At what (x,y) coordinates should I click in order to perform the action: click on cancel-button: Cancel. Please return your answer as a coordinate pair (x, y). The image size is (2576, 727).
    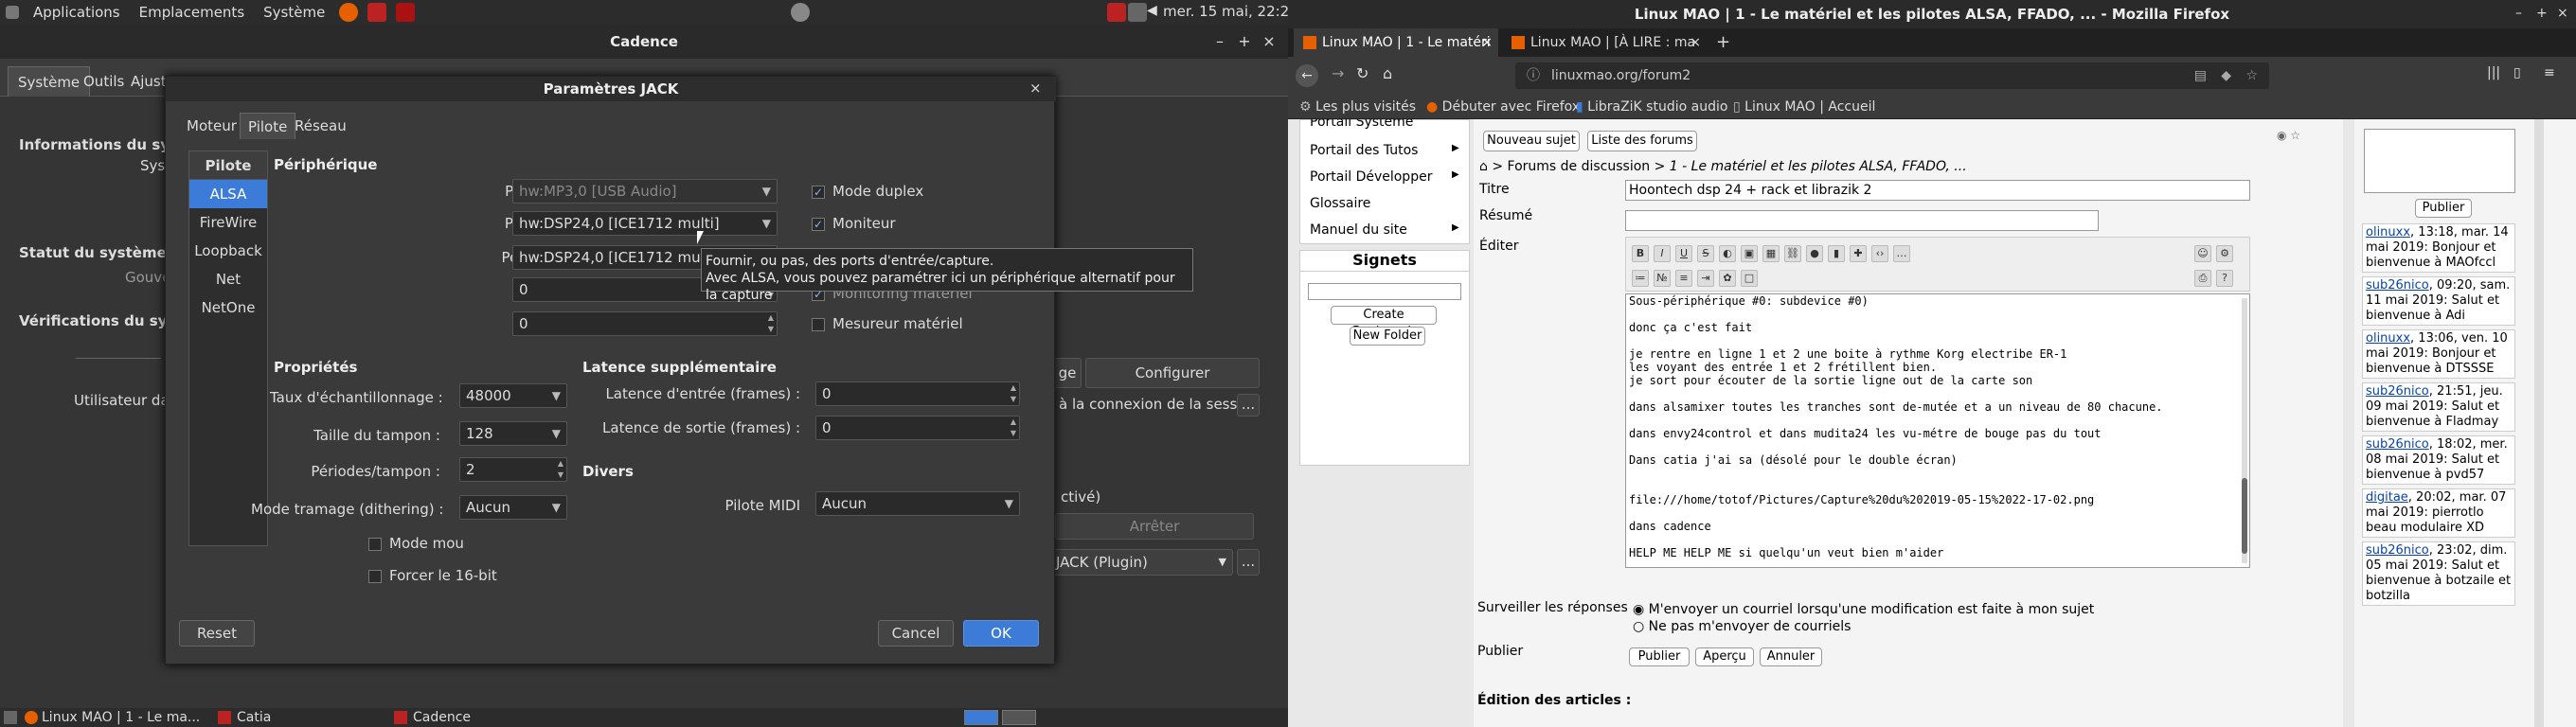
    Looking at the image, I should click on (916, 633).